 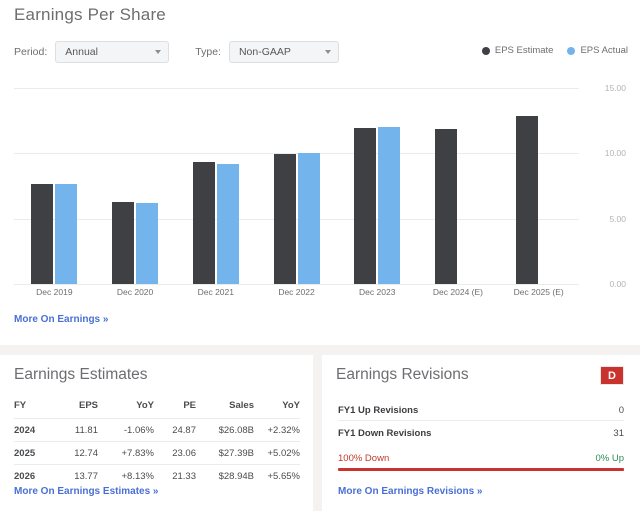 What do you see at coordinates (126, 475) in the screenshot?
I see `cell-eps-yoy: +8.13%` at bounding box center [126, 475].